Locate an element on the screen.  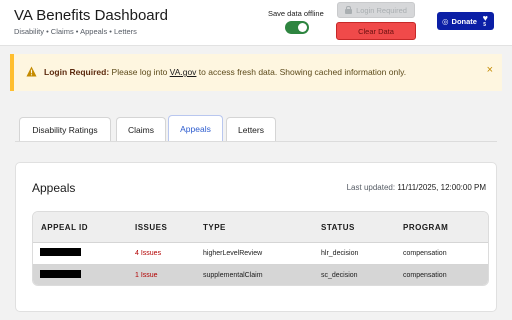
clear-button-label: Clear Data is located at coordinates (376, 31).